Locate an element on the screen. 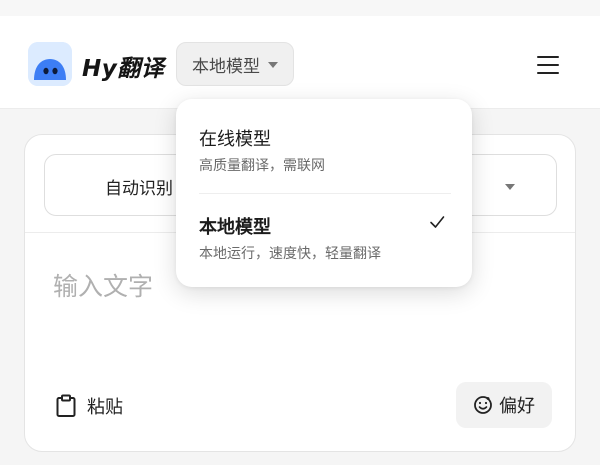 The width and height of the screenshot is (600, 465). source-language-selector: 自动识别 is located at coordinates (139, 186).